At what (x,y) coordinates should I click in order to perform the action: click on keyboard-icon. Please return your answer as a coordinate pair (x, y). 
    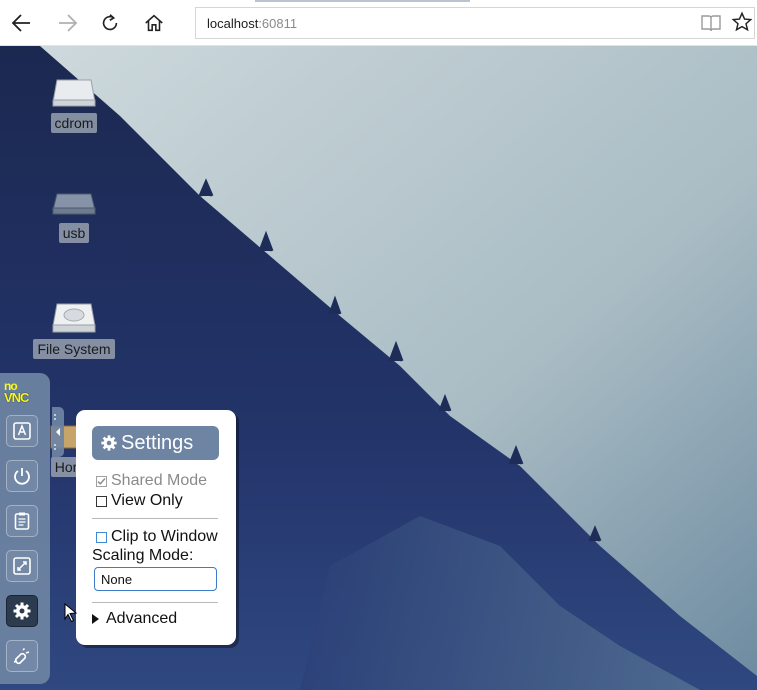
    Looking at the image, I should click on (22, 431).